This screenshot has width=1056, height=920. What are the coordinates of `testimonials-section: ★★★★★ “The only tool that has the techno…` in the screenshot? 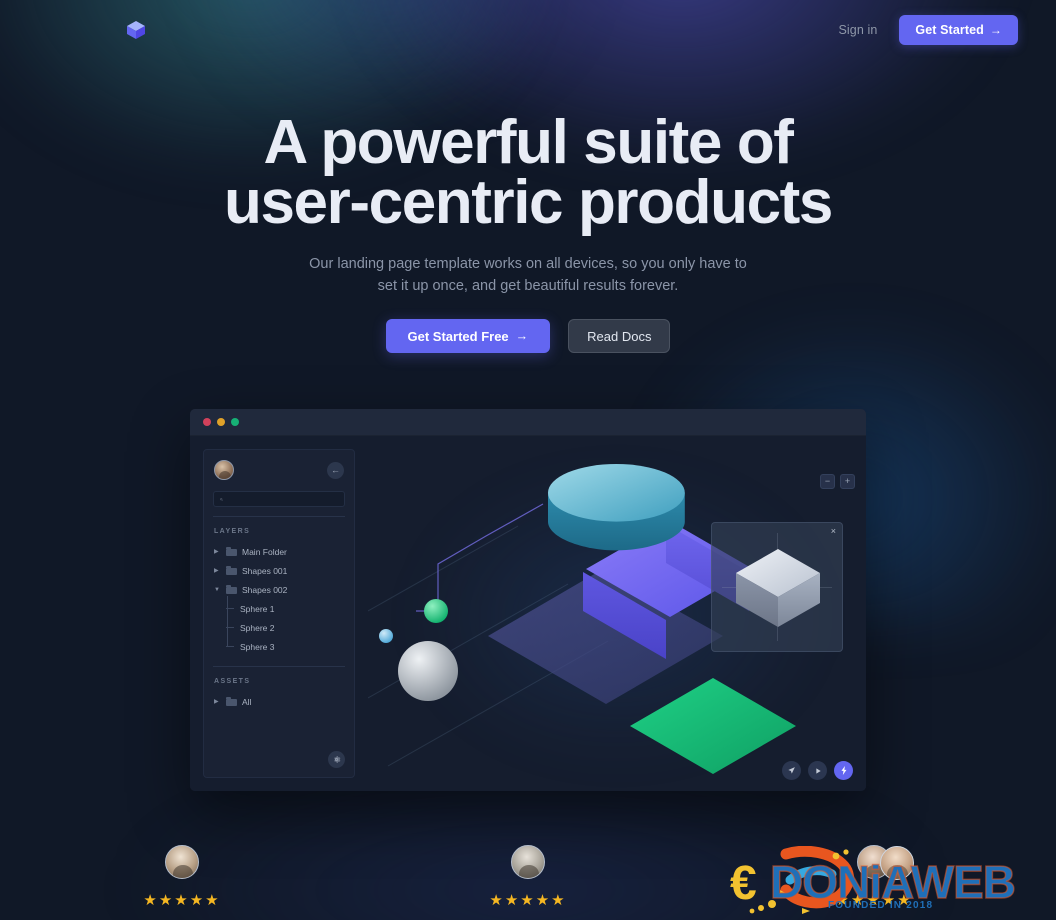 It's located at (528, 880).